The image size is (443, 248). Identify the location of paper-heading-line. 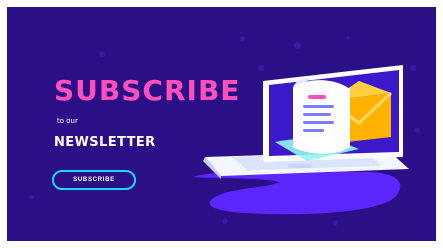
(317, 97).